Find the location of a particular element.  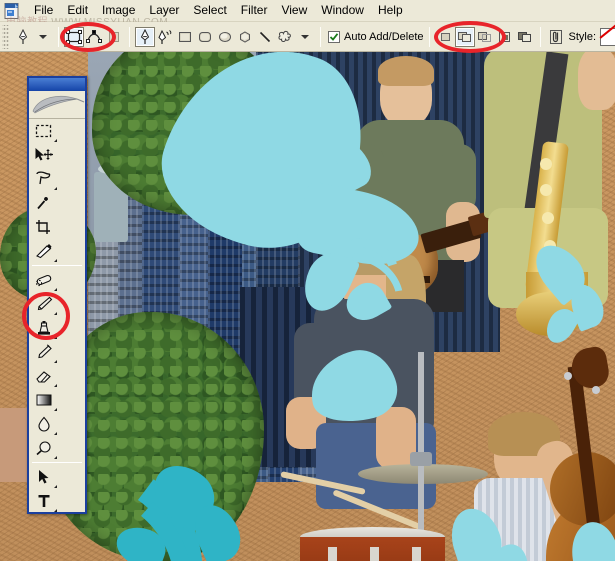

freeform-pen-tool-button is located at coordinates (165, 37).